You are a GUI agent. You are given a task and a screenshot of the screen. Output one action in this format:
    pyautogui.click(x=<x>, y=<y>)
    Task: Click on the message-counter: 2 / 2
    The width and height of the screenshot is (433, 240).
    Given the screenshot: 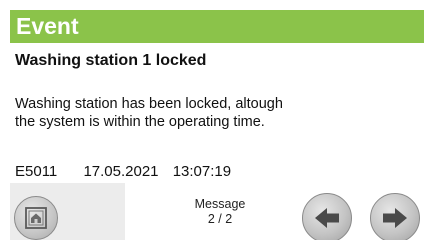 What is the action you would take?
    pyautogui.click(x=220, y=219)
    